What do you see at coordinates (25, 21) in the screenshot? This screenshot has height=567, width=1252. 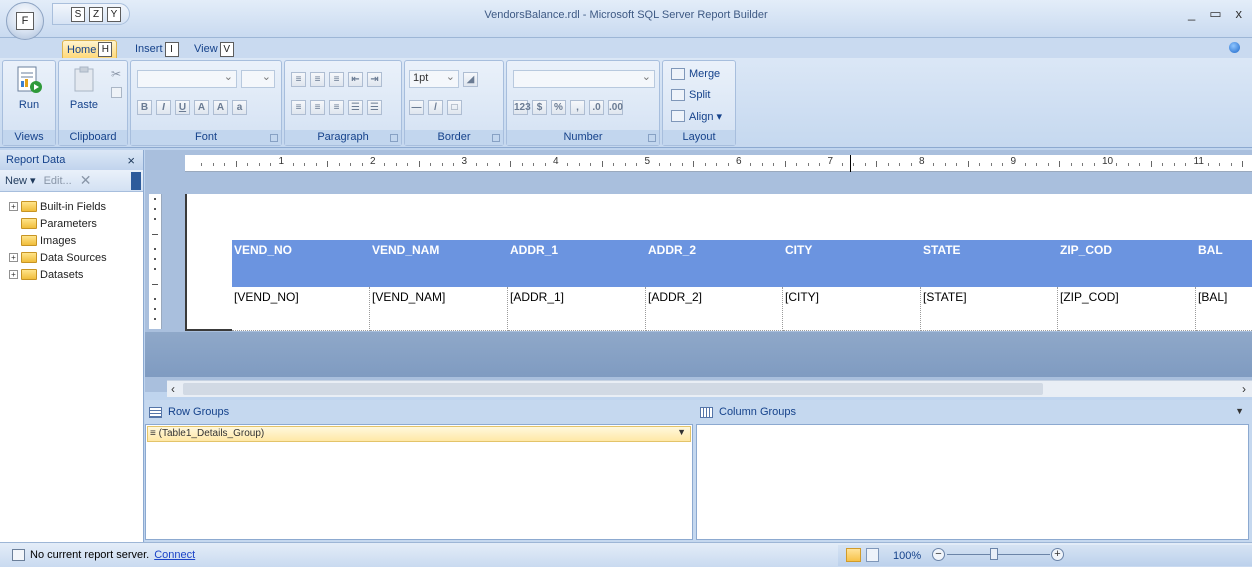 I see `application-menu-button: F` at bounding box center [25, 21].